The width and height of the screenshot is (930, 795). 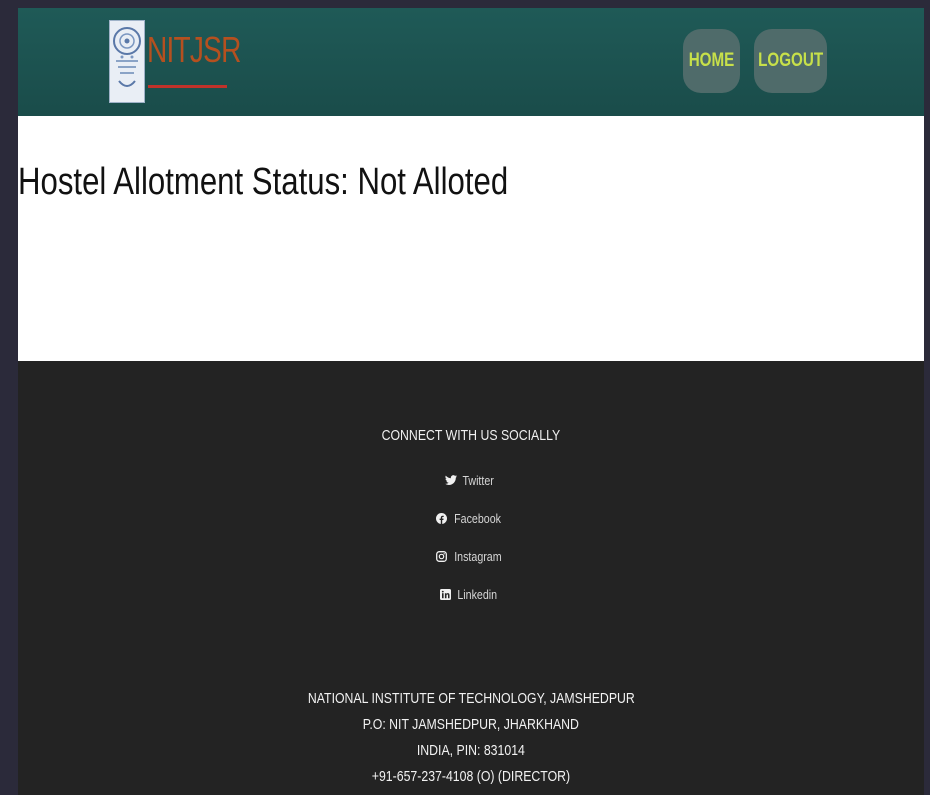 What do you see at coordinates (441, 557) in the screenshot?
I see `instagram-icon` at bounding box center [441, 557].